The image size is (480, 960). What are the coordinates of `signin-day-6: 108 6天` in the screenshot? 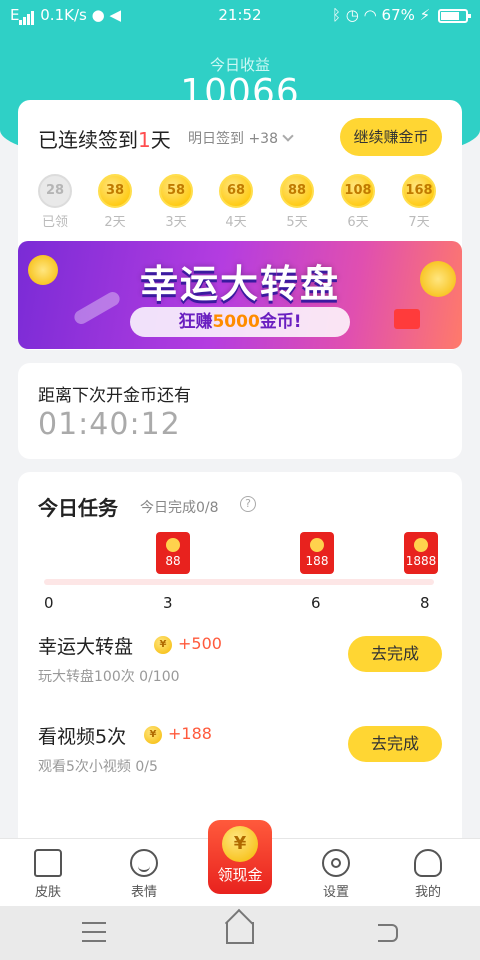 It's located at (358, 202).